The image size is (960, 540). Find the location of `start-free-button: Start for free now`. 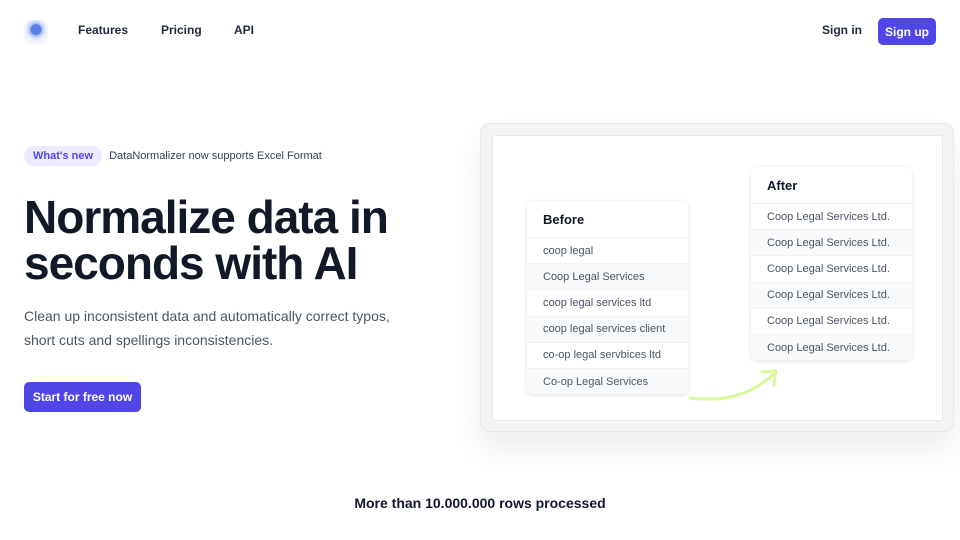

start-free-button: Start for free now is located at coordinates (82, 397).